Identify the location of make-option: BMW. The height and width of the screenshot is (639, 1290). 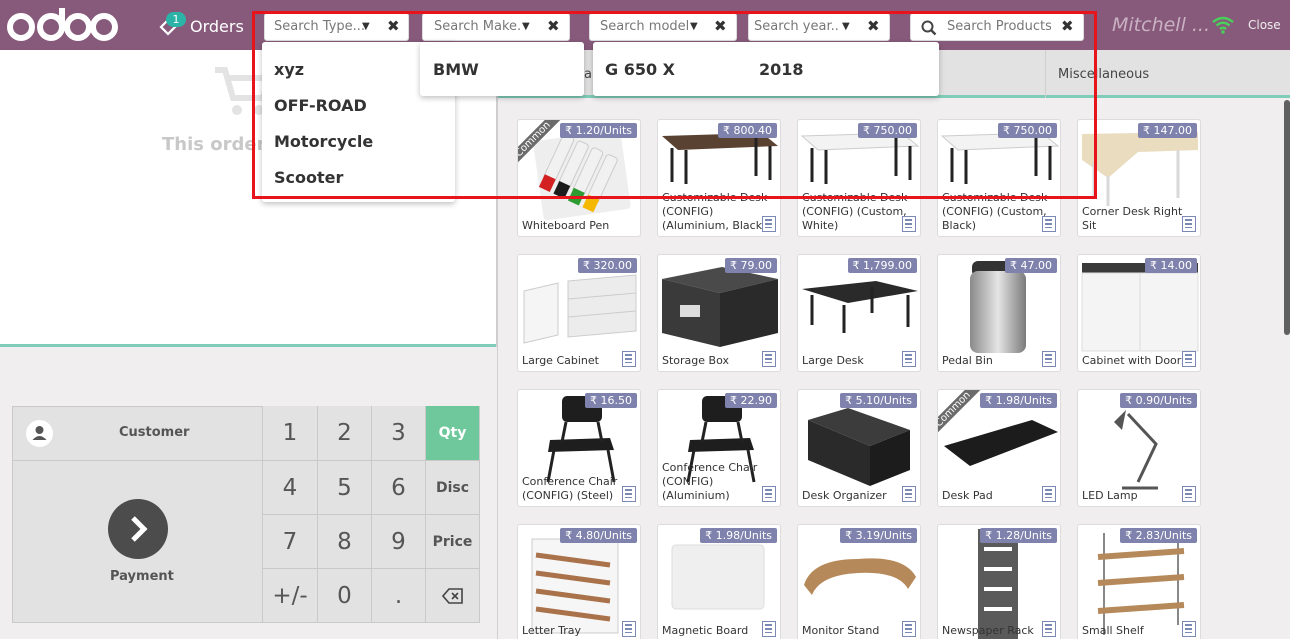
(456, 69).